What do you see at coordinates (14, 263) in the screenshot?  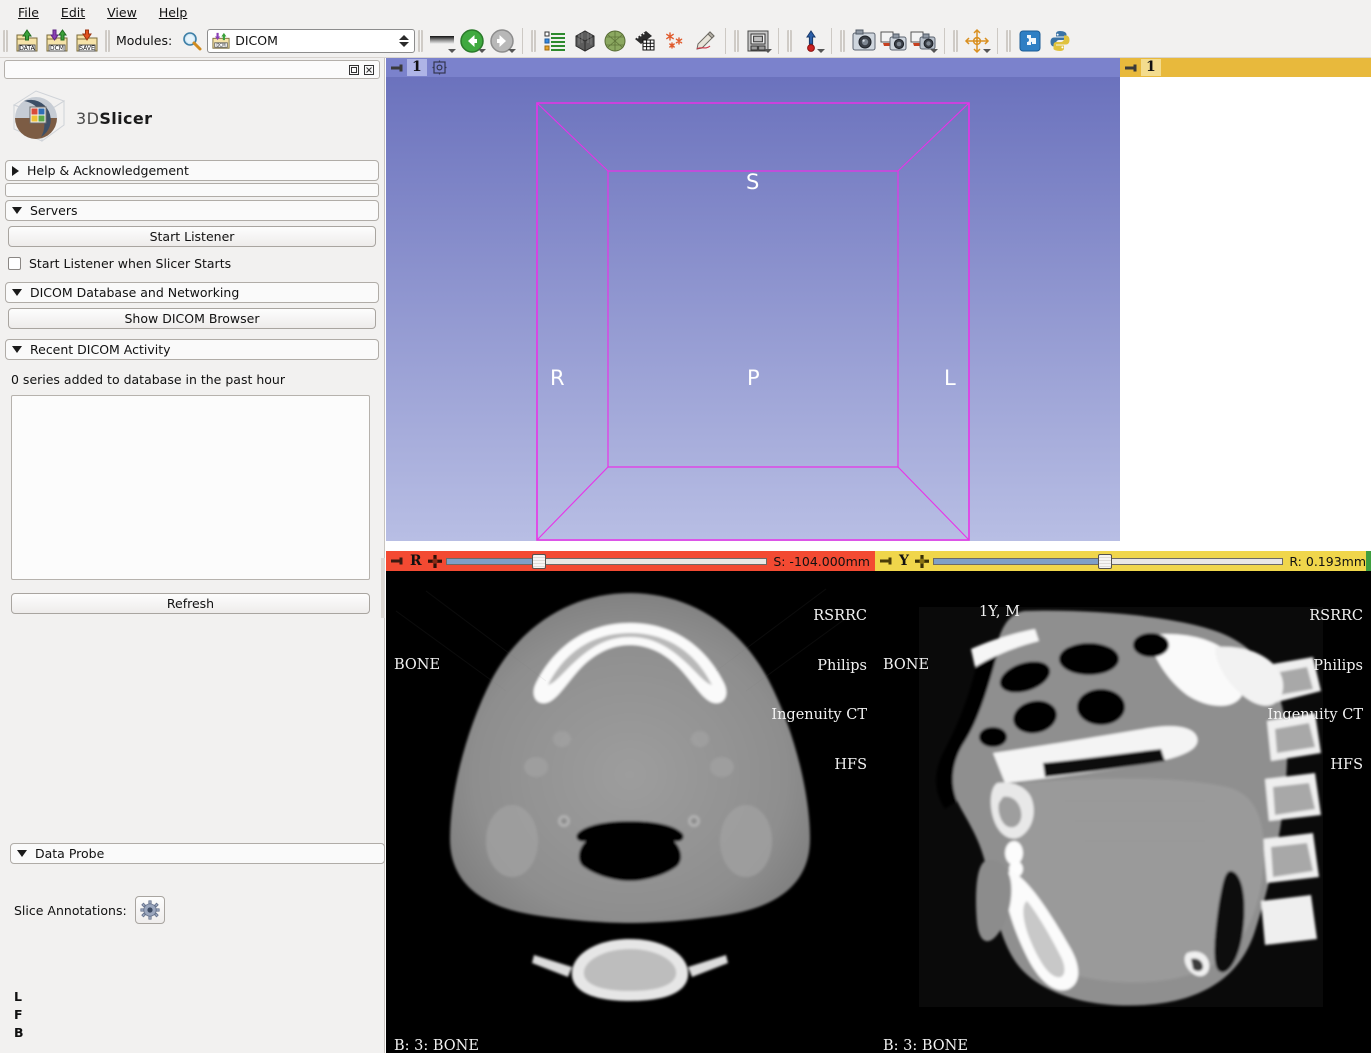 I see `start-listener-checkbox` at bounding box center [14, 263].